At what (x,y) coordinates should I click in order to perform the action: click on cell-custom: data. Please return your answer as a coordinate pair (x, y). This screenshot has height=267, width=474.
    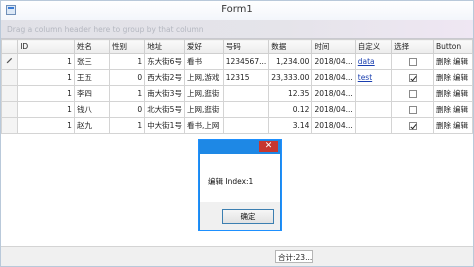
    Looking at the image, I should click on (373, 61).